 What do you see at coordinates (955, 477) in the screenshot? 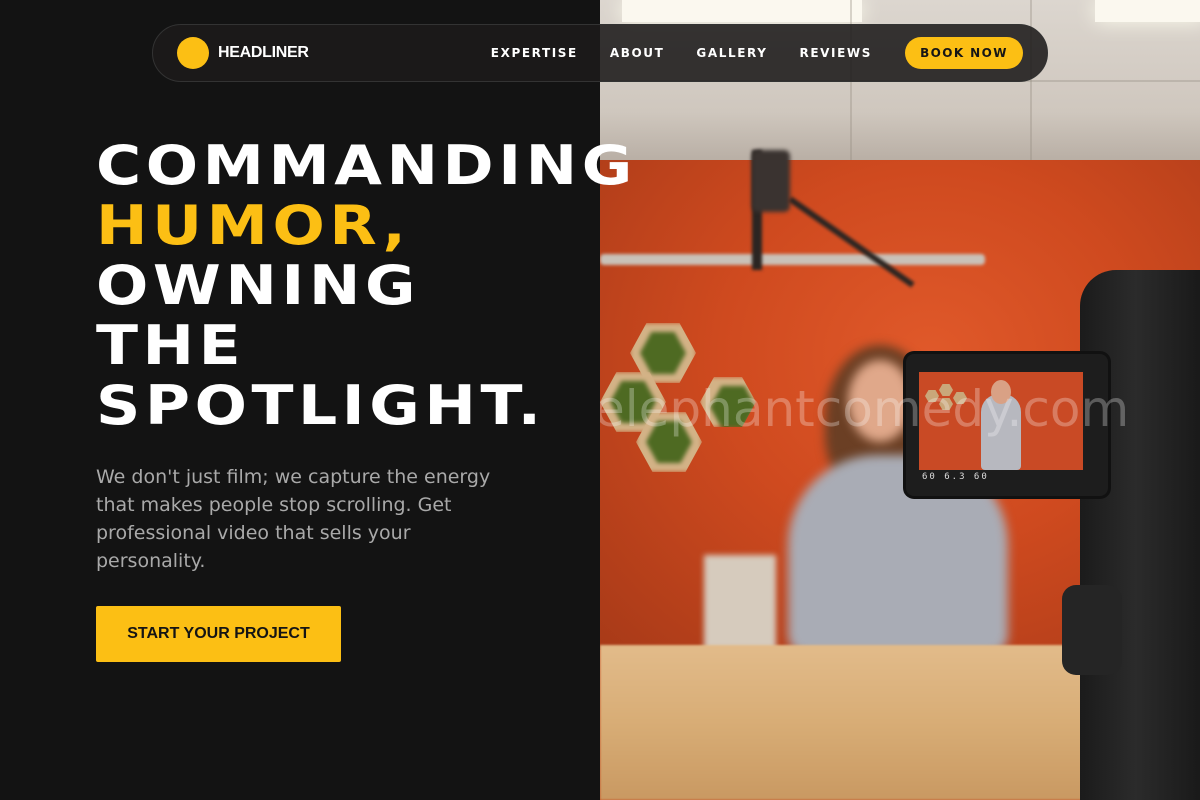
I see `camera-readout: 60 6.3 60` at bounding box center [955, 477].